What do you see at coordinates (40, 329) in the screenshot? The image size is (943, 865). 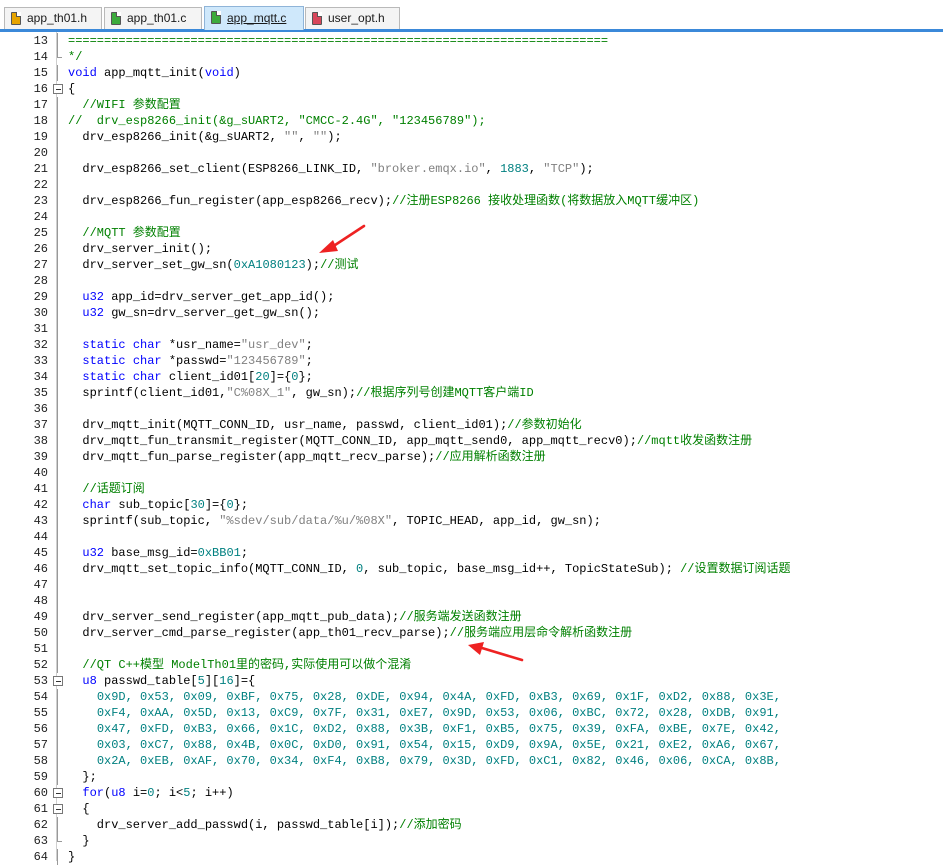 I see `line-number: 31` at bounding box center [40, 329].